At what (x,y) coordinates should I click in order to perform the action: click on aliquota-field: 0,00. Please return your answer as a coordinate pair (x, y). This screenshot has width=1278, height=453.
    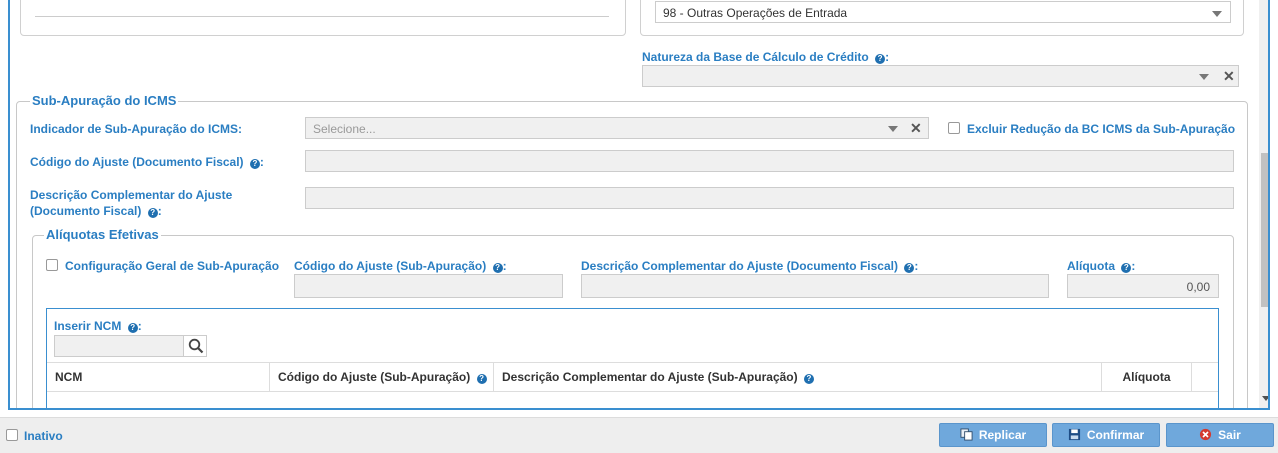
    Looking at the image, I should click on (1143, 286).